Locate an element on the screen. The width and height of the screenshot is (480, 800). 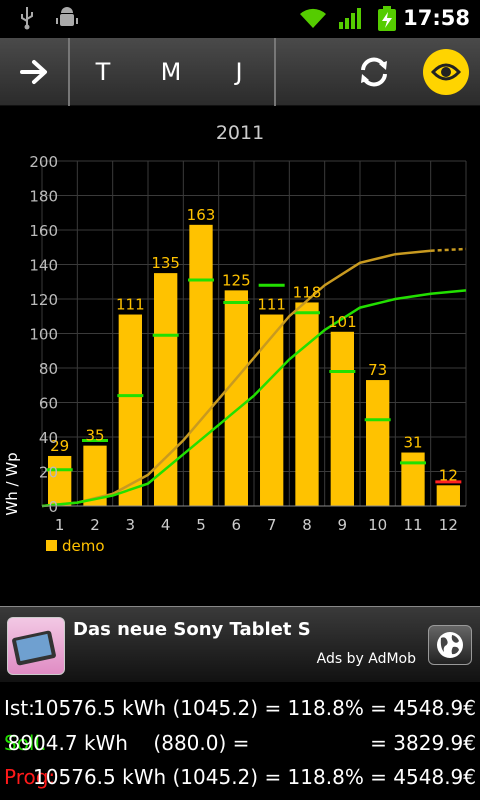
y-axis-label: Wh / Wp is located at coordinates (12, 483).